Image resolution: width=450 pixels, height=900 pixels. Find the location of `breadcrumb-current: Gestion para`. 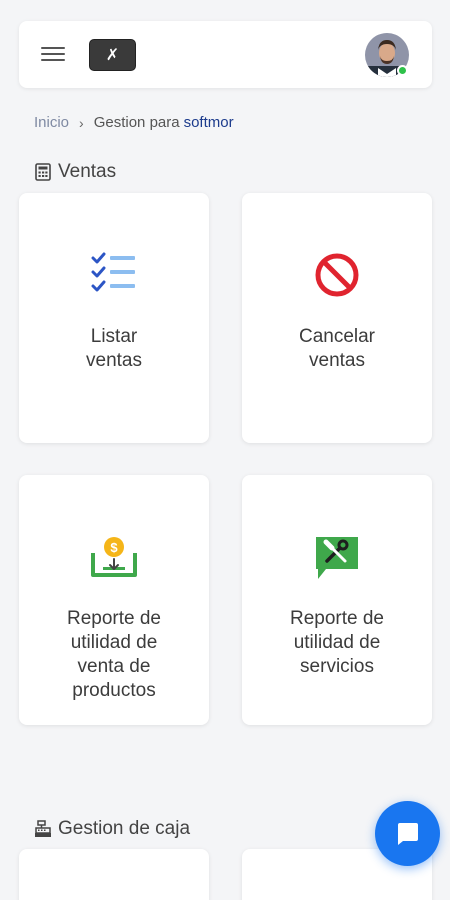

breadcrumb-current: Gestion para is located at coordinates (136, 122).